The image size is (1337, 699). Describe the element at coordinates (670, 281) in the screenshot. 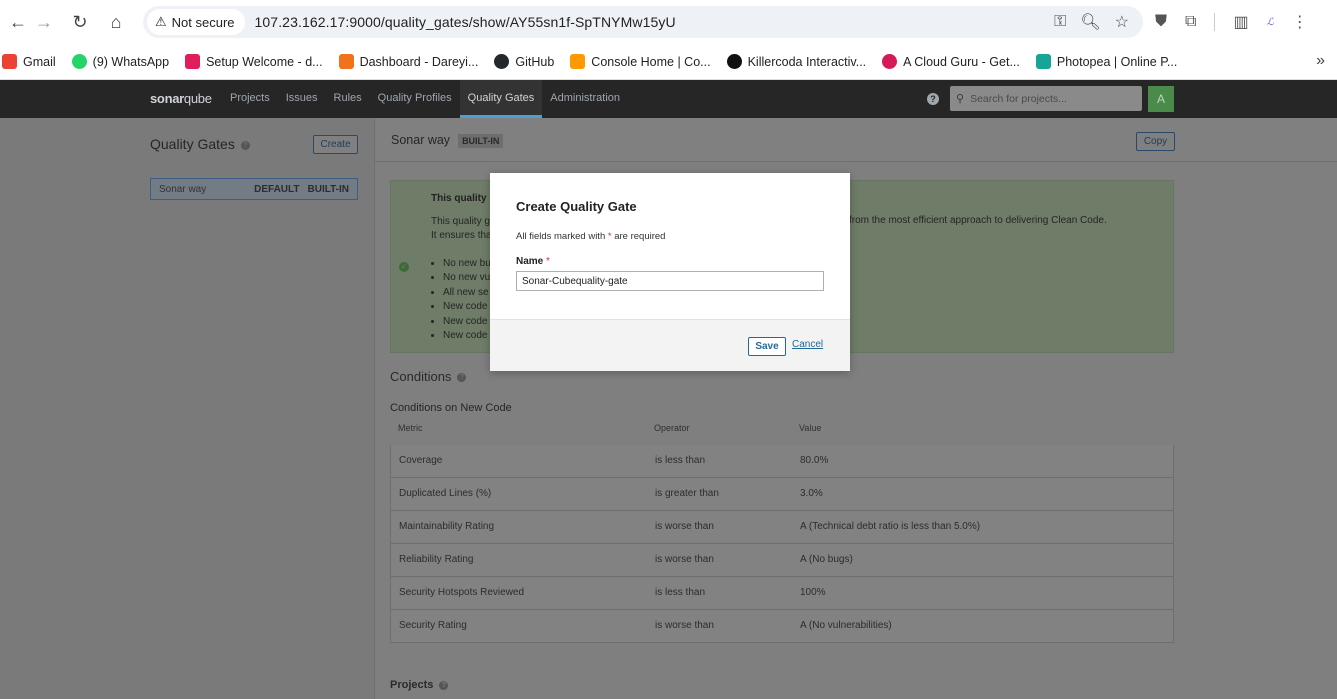

I see `gate-name-input` at that location.